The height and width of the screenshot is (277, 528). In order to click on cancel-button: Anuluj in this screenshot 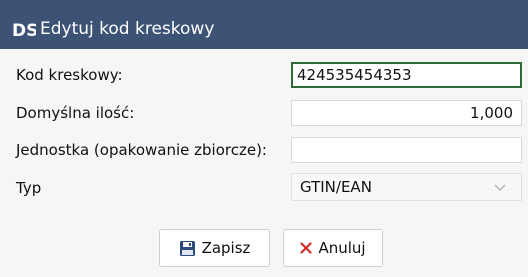, I will do `click(333, 248)`.